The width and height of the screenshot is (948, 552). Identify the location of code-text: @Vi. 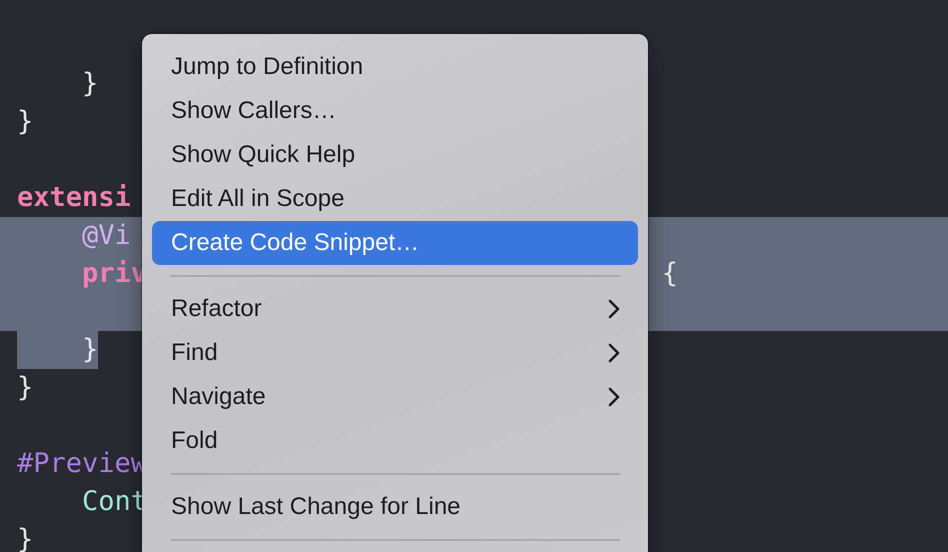
(106, 236).